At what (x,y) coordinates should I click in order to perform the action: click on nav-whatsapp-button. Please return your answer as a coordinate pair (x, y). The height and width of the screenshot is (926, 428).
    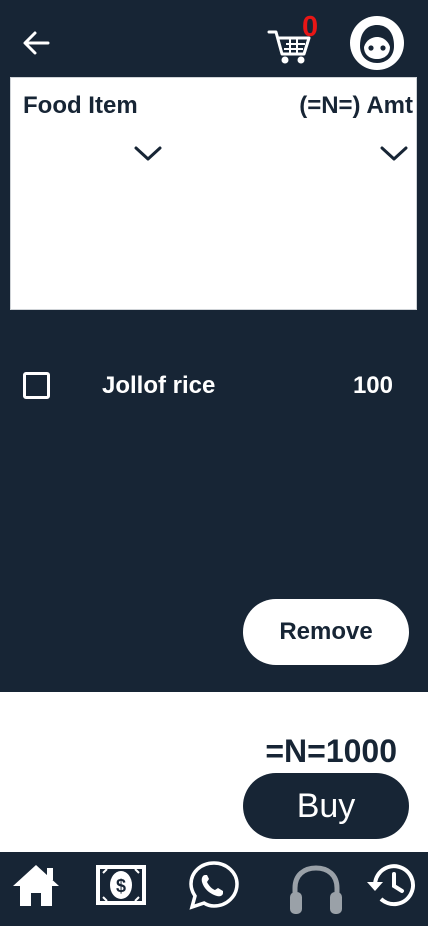
    Looking at the image, I should click on (214, 888).